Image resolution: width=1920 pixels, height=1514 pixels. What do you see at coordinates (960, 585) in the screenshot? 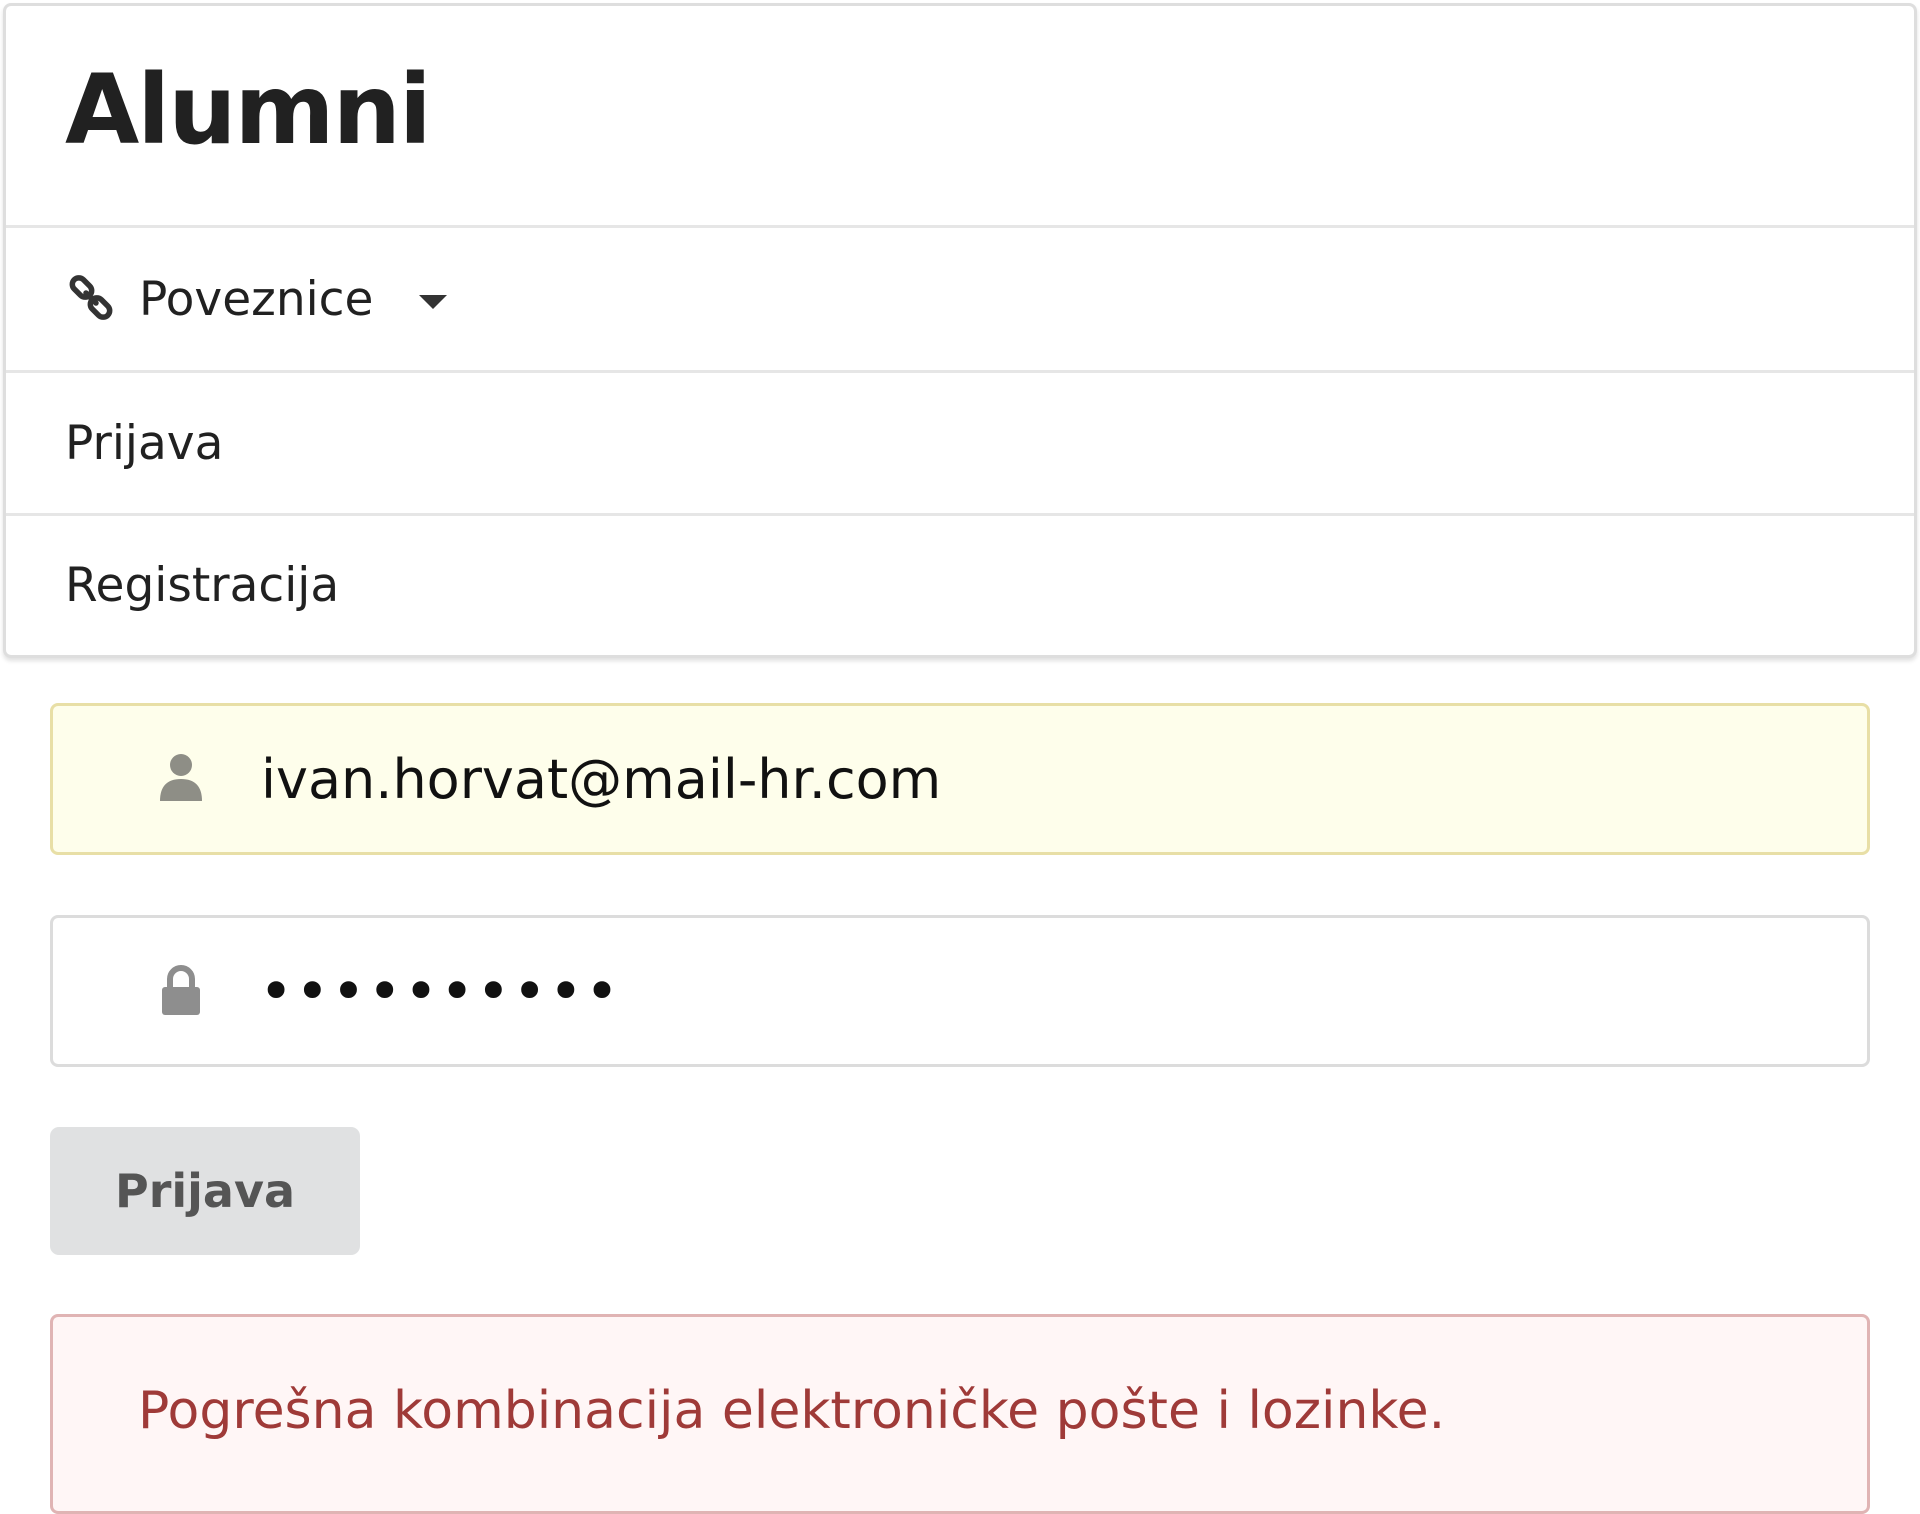
I see `menu-item-register: Registracija` at bounding box center [960, 585].